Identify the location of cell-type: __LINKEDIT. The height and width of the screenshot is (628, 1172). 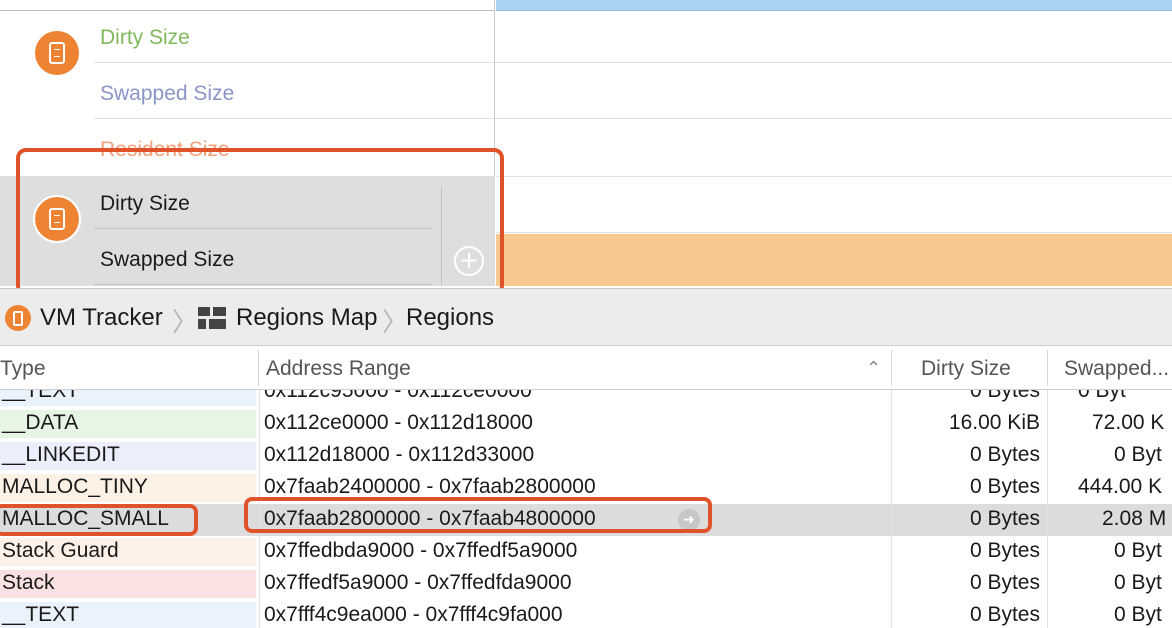
(61, 454).